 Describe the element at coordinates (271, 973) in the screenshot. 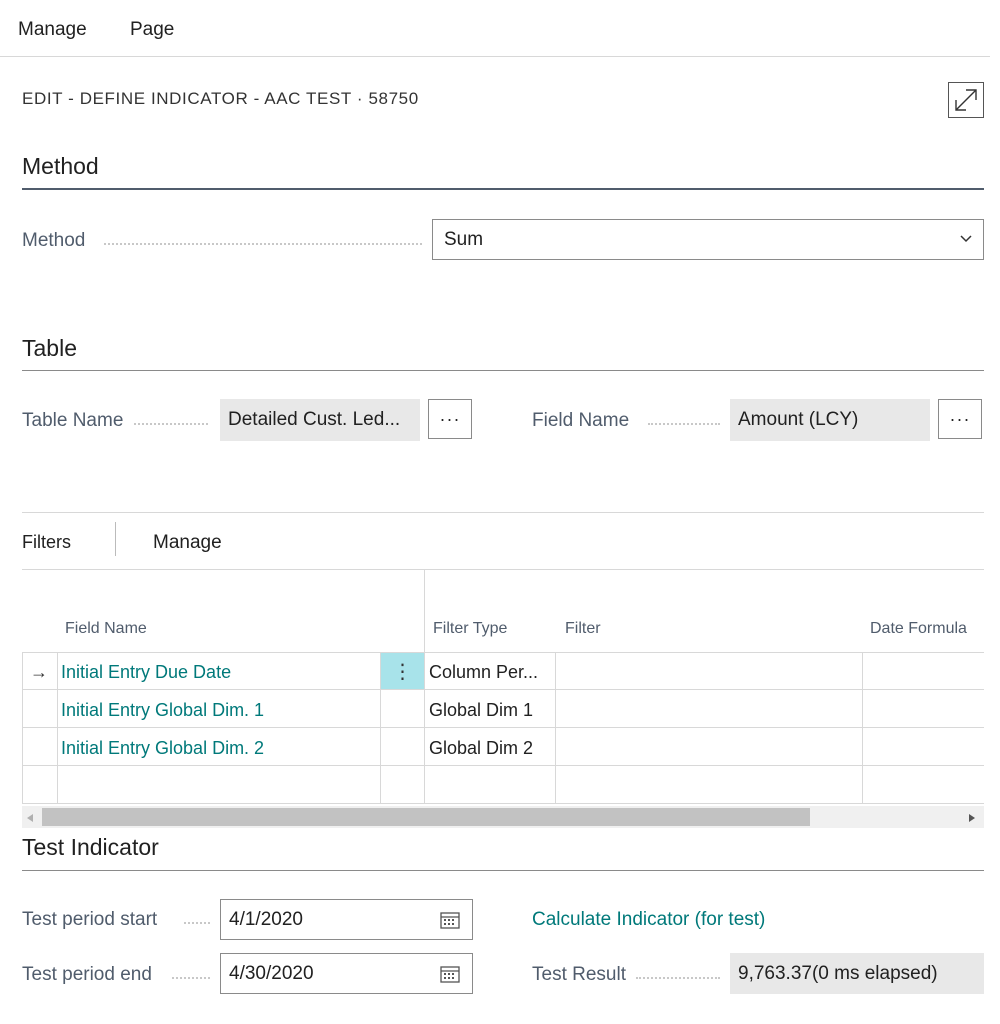

I see `test-period-end-value: 4/30/2020` at that location.